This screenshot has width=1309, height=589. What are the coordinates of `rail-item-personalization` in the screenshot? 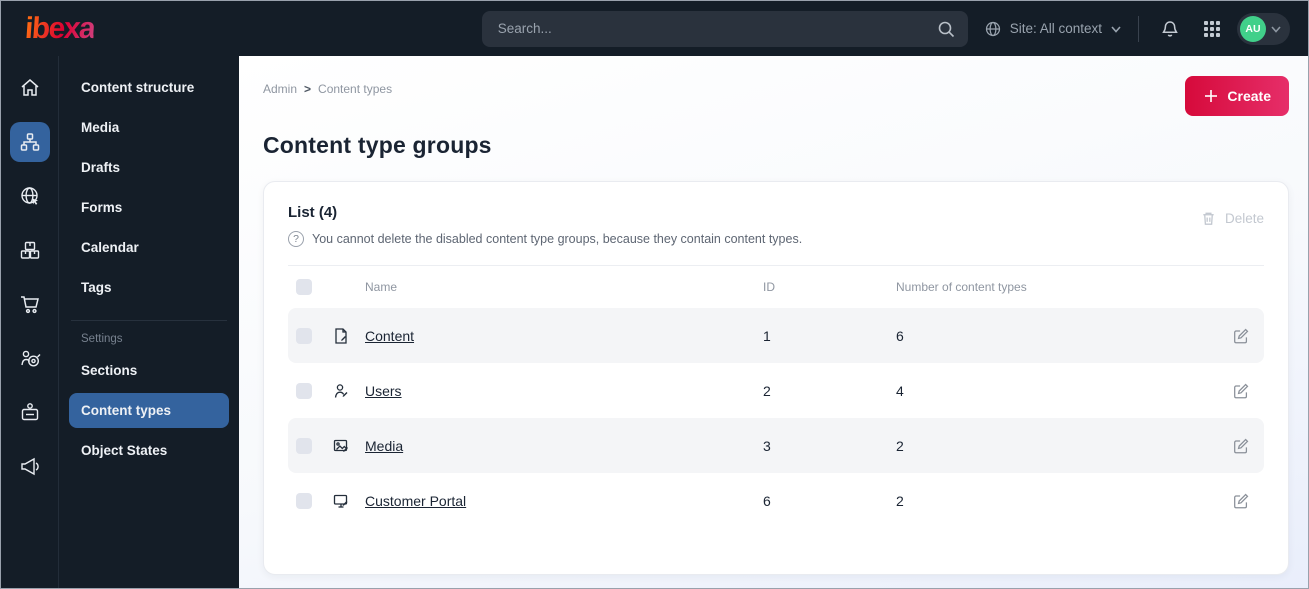 It's located at (30, 358).